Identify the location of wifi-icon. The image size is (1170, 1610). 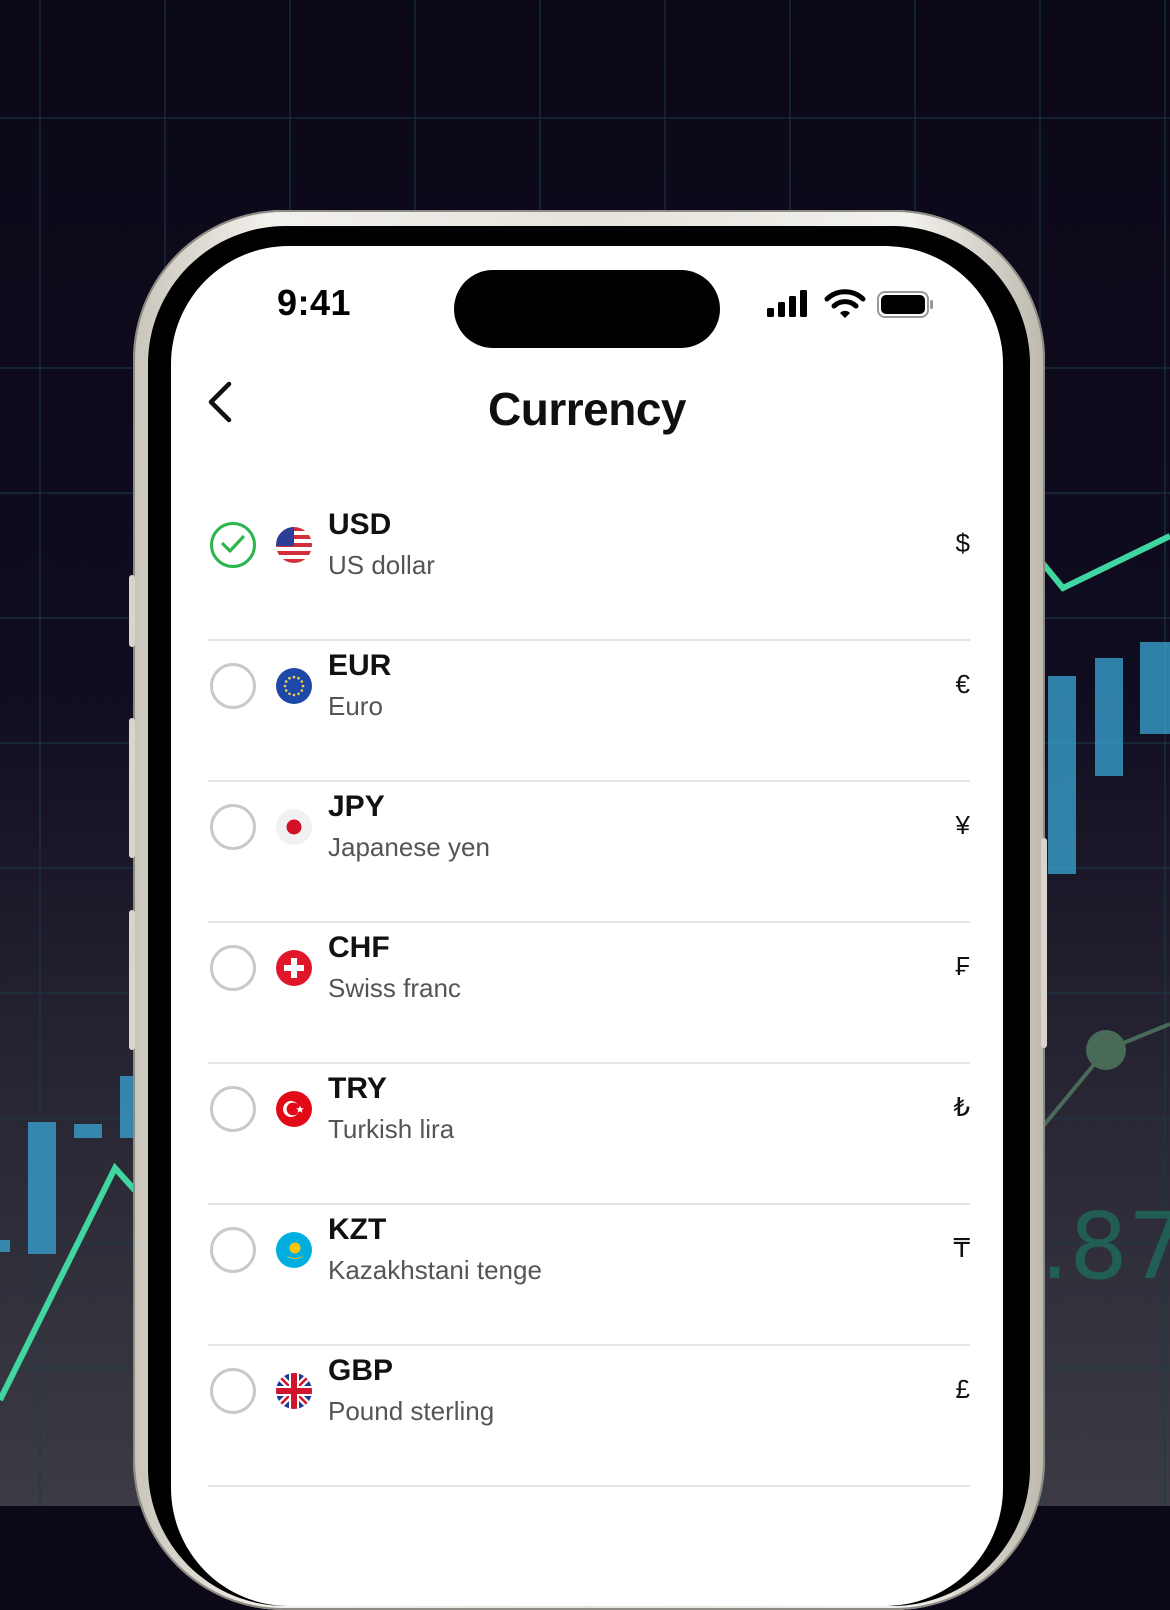
(845, 303).